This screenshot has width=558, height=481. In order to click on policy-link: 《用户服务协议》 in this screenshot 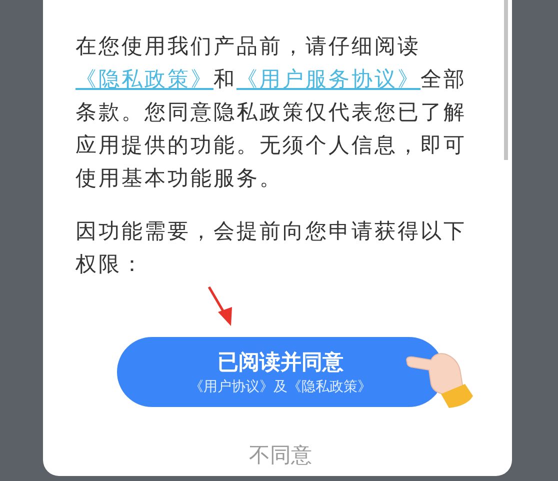, I will do `click(328, 79)`.